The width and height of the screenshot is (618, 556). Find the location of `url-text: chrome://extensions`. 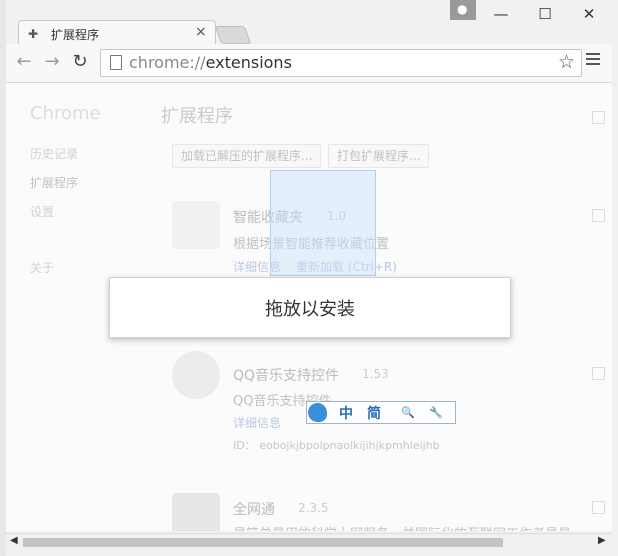

url-text: chrome://extensions is located at coordinates (210, 62).